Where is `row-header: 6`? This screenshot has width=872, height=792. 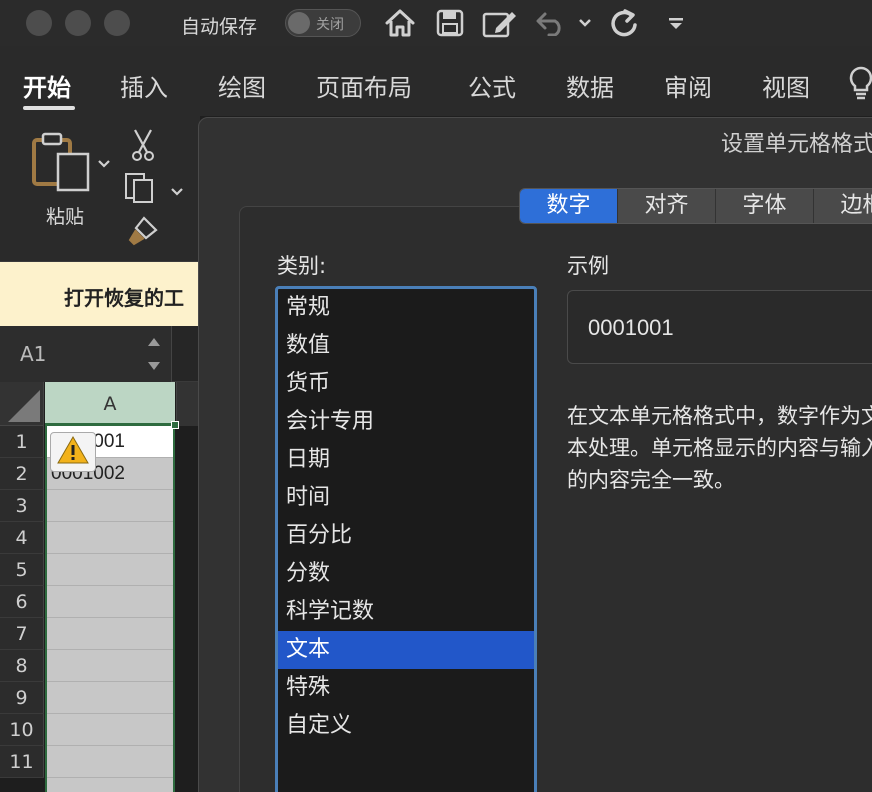 row-header: 6 is located at coordinates (22, 602).